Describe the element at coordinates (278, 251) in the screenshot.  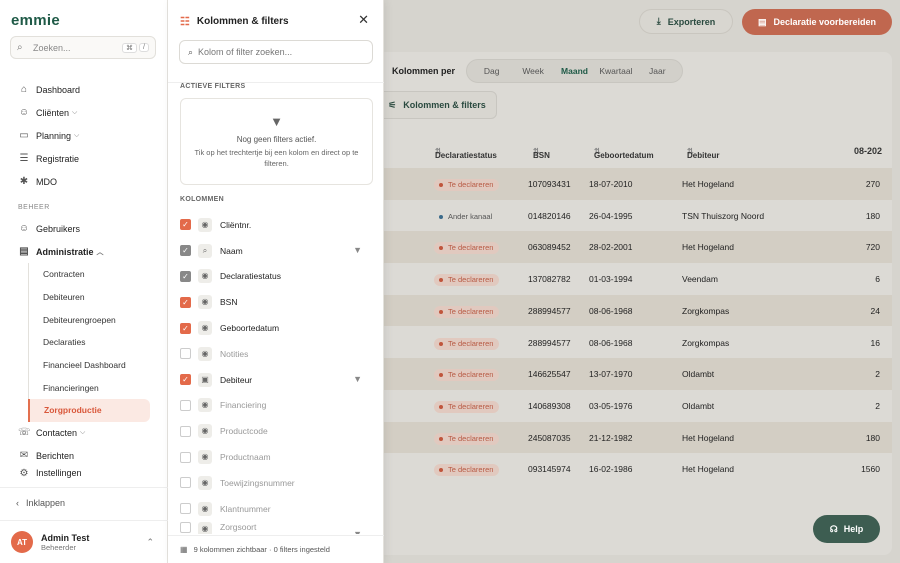
I see `column-item: ✓ ⌕ Naam ▼` at that location.